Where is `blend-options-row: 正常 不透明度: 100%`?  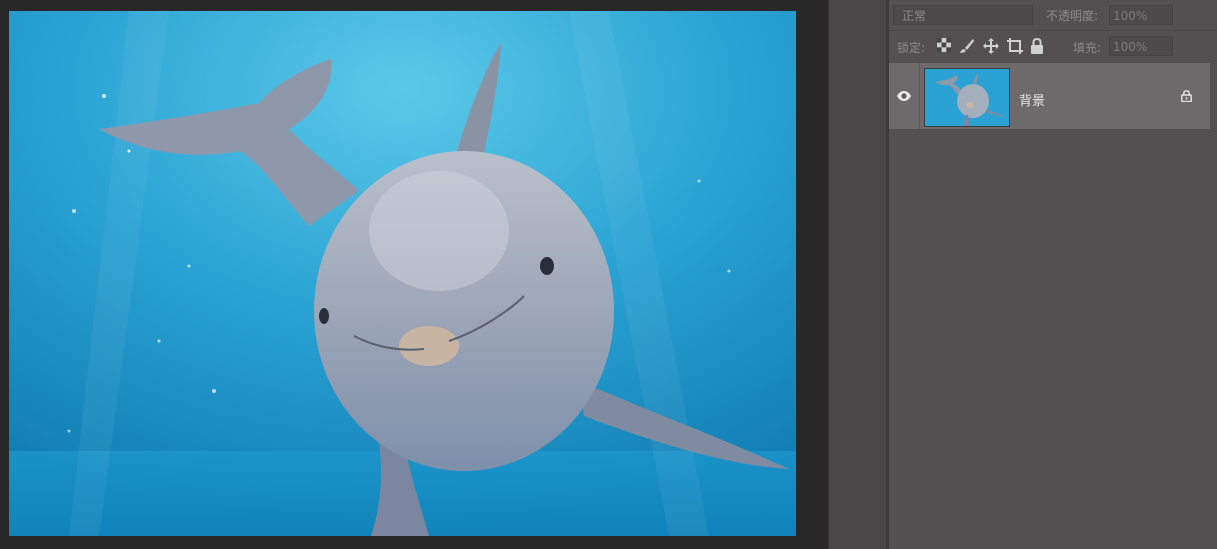 blend-options-row: 正常 不透明度: 100% is located at coordinates (1053, 15).